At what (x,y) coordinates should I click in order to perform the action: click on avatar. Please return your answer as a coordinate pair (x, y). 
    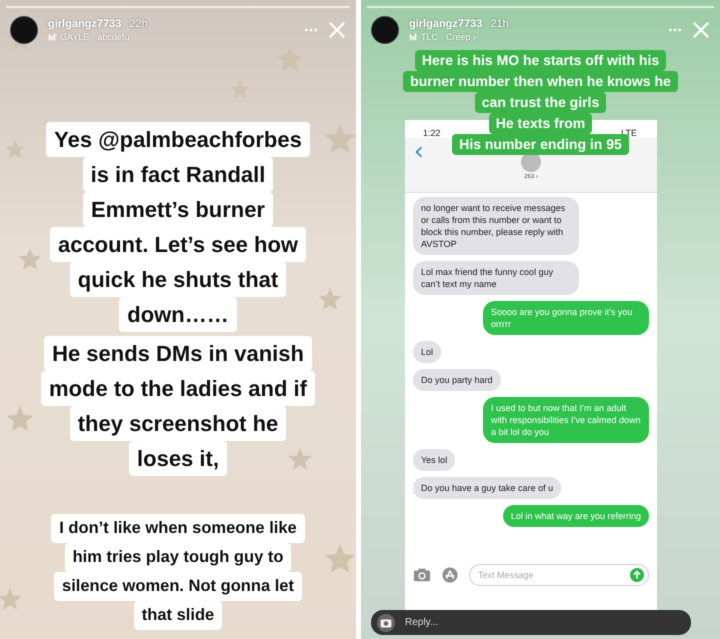
    Looking at the image, I should click on (385, 30).